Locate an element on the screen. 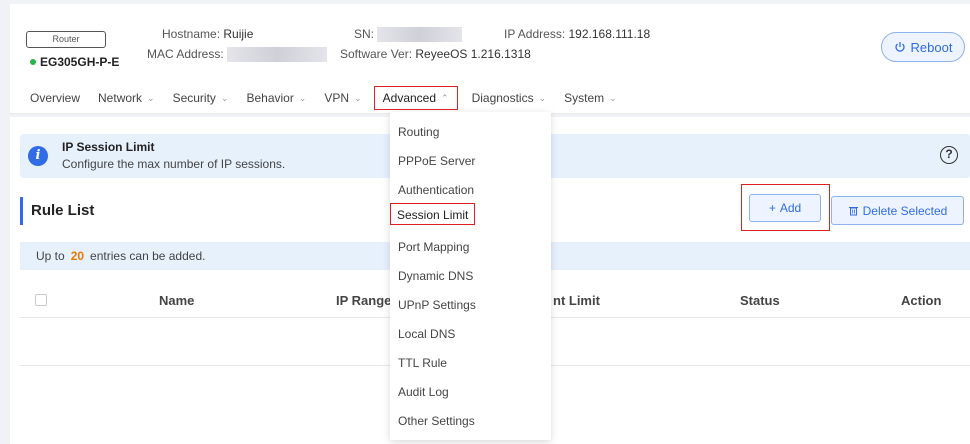 The height and width of the screenshot is (444, 970). mac-redacted is located at coordinates (277, 55).